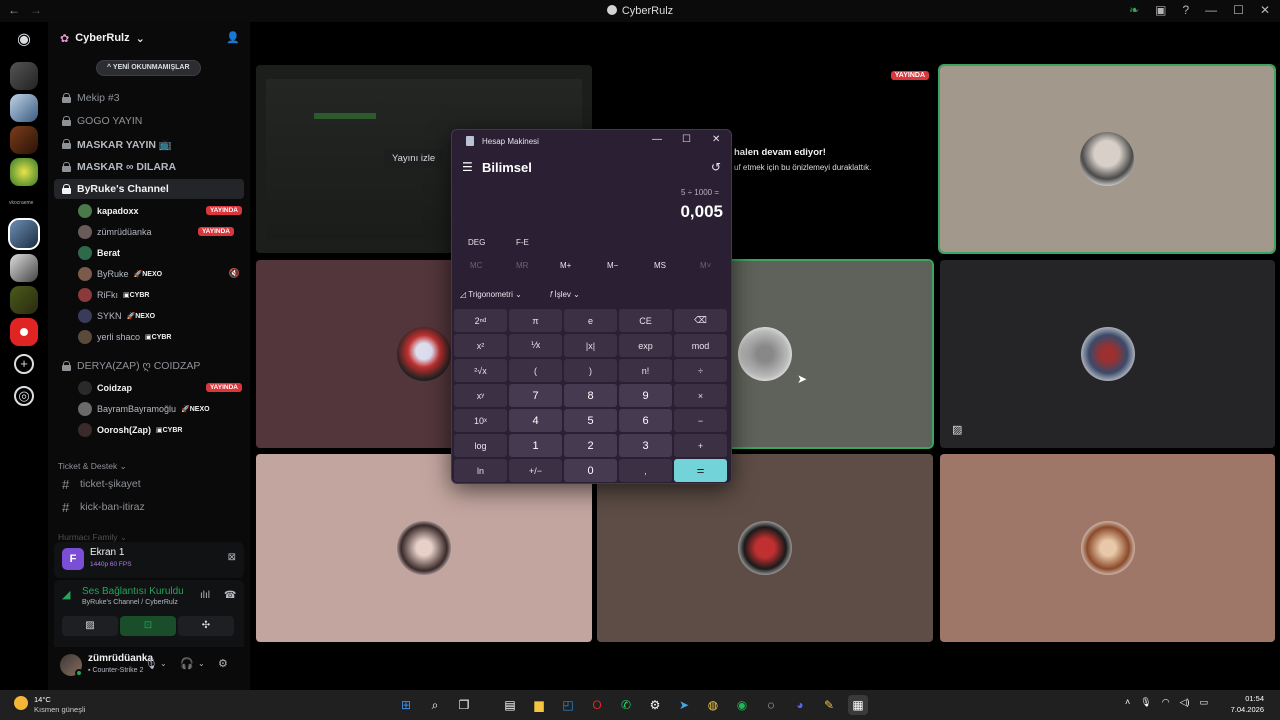 This screenshot has height=720, width=1280. Describe the element at coordinates (539, 705) in the screenshot. I see `file-explorer-icon: ▆` at that location.